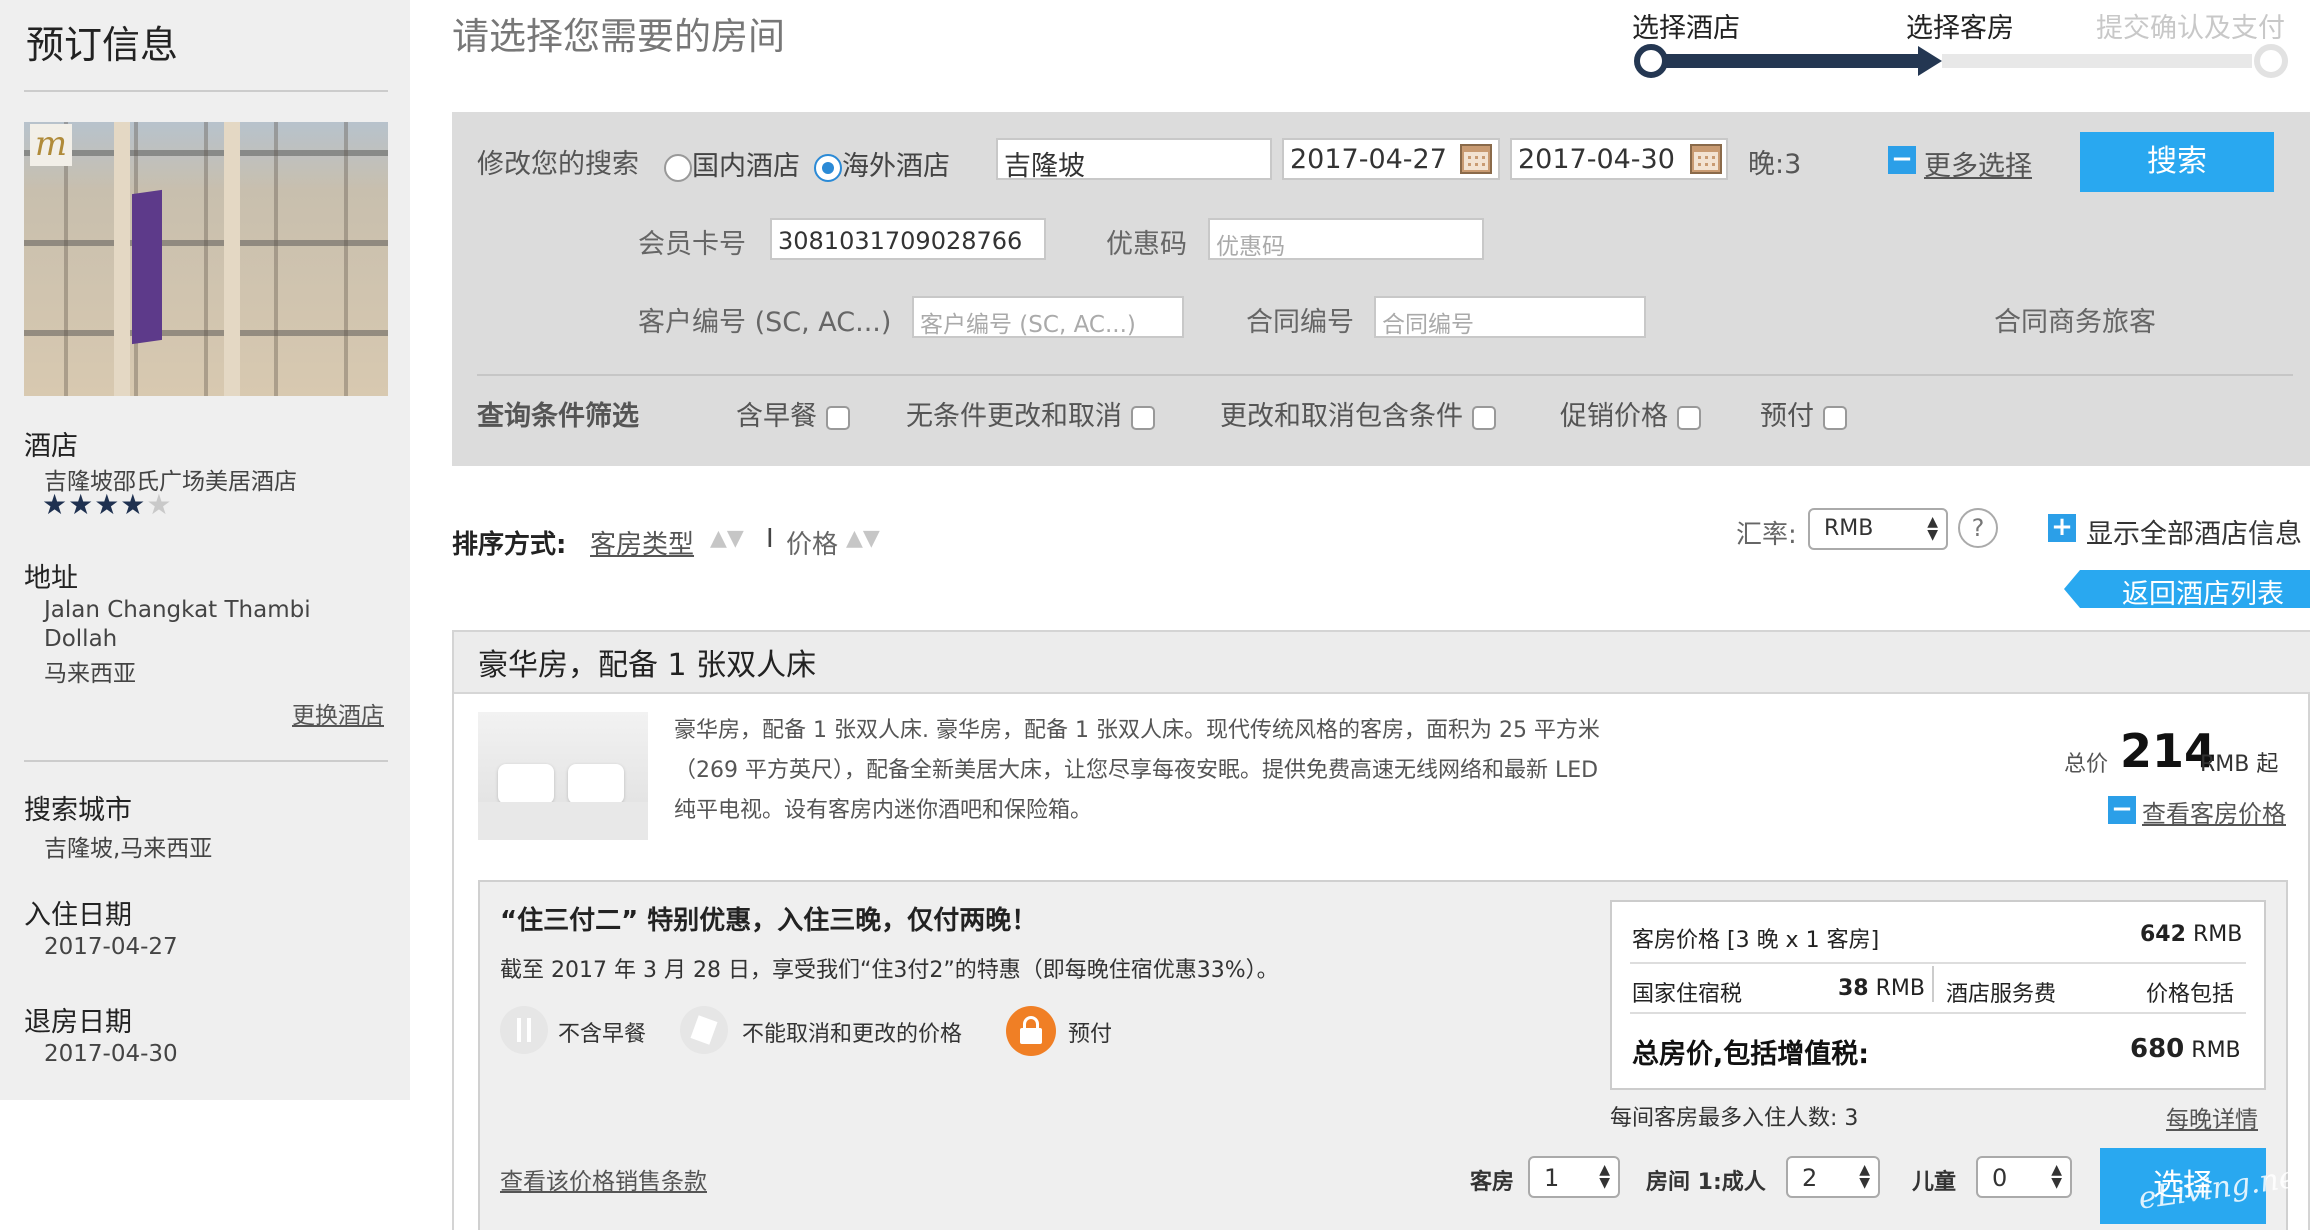 This screenshot has height=1230, width=2310. I want to click on lodging-tax-label: 国家住宿税, so click(1687, 994).